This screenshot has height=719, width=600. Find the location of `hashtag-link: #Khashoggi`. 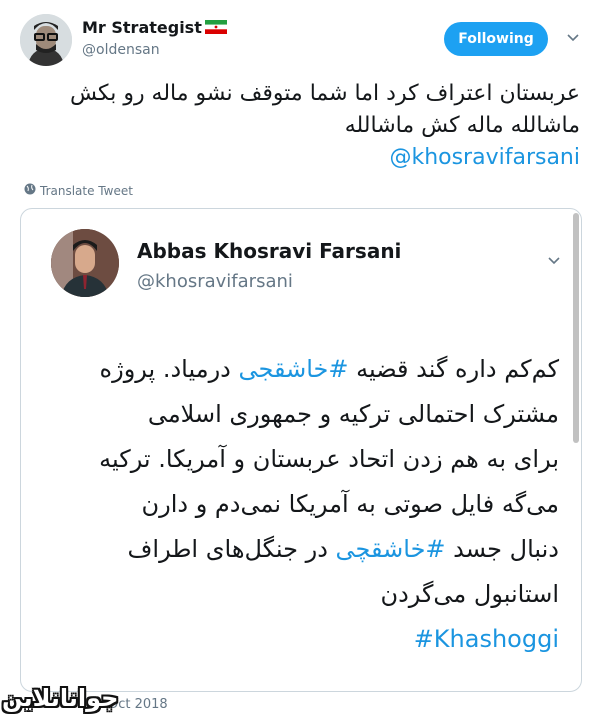

hashtag-link: #Khashoggi is located at coordinates (486, 639).